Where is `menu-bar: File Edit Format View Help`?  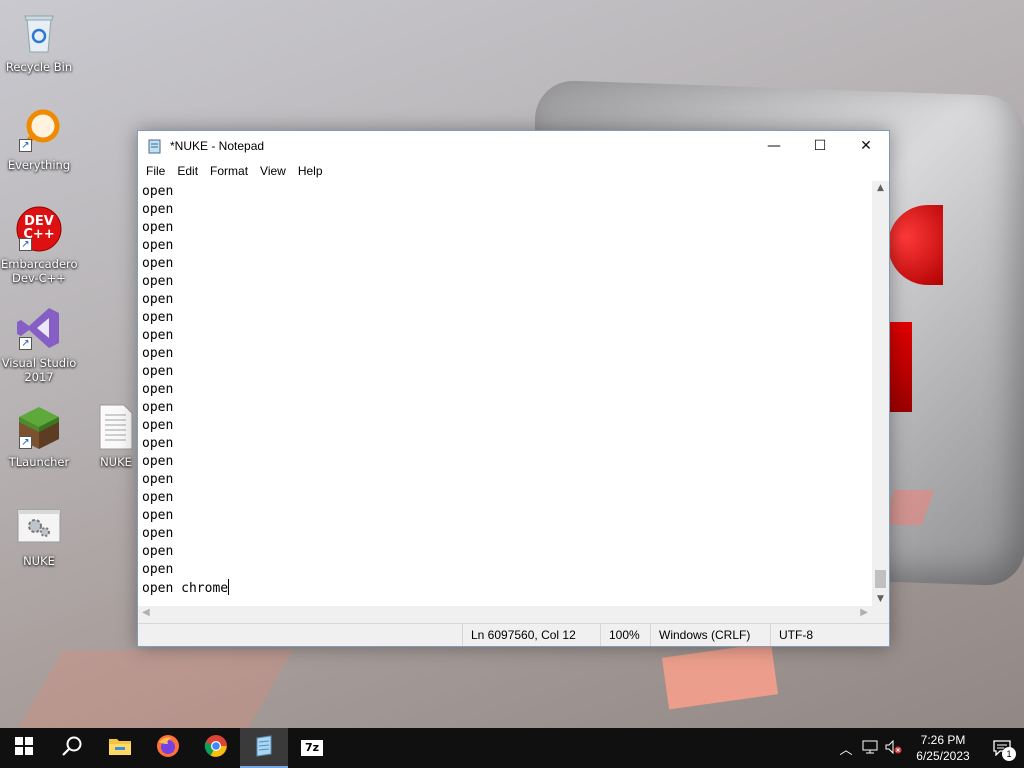 menu-bar: File Edit Format View Help is located at coordinates (513, 171).